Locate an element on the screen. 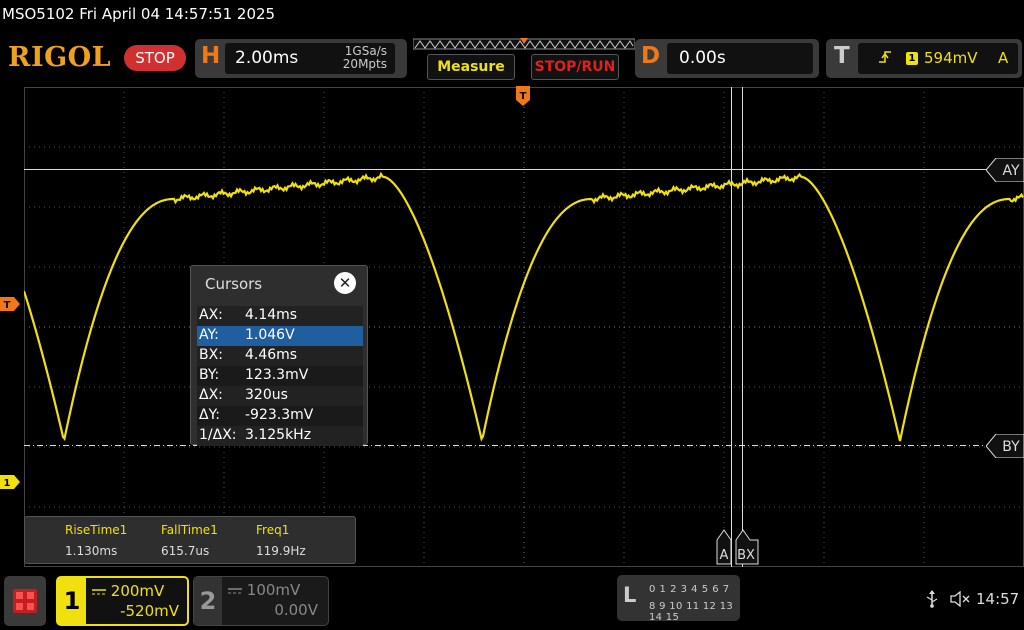 The image size is (1024, 630). trigger-letter: T is located at coordinates (842, 56).